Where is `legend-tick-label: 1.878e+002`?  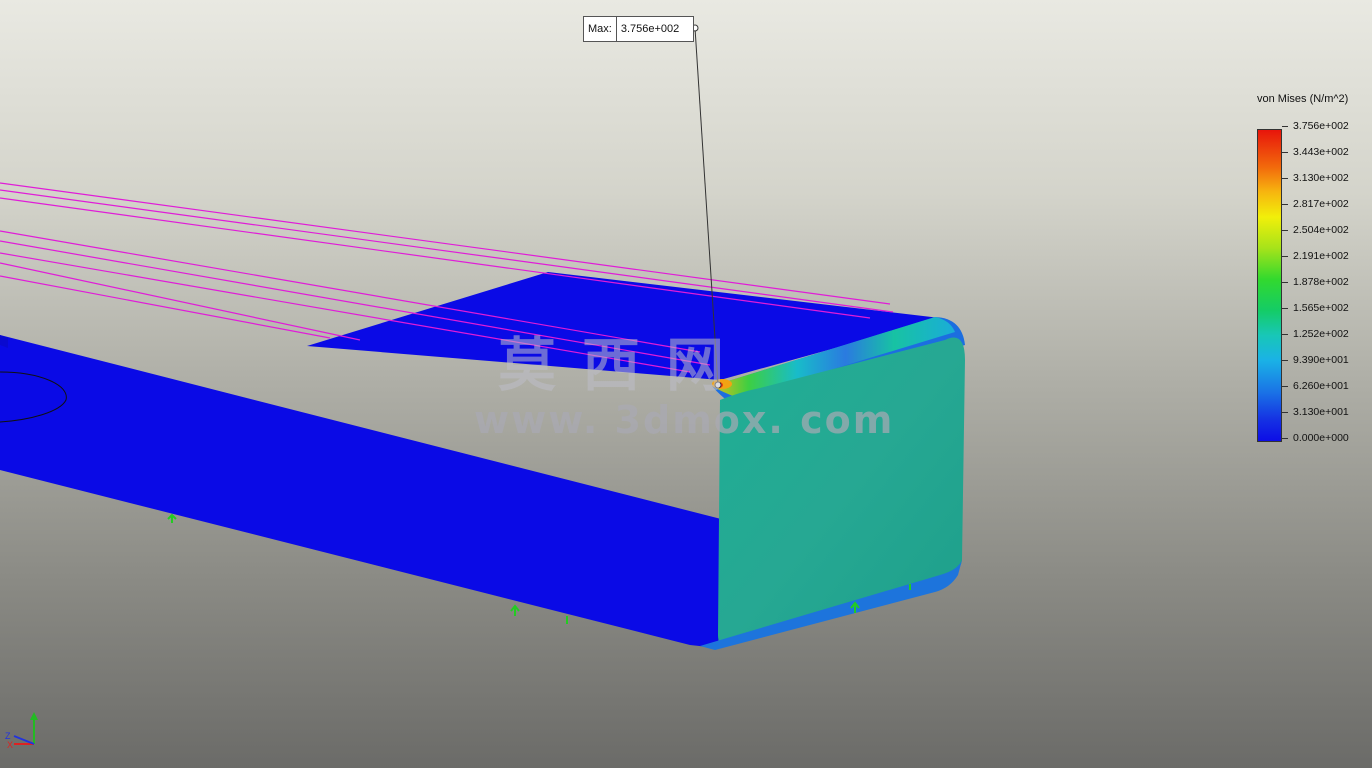
legend-tick-label: 1.878e+002 is located at coordinates (1321, 282).